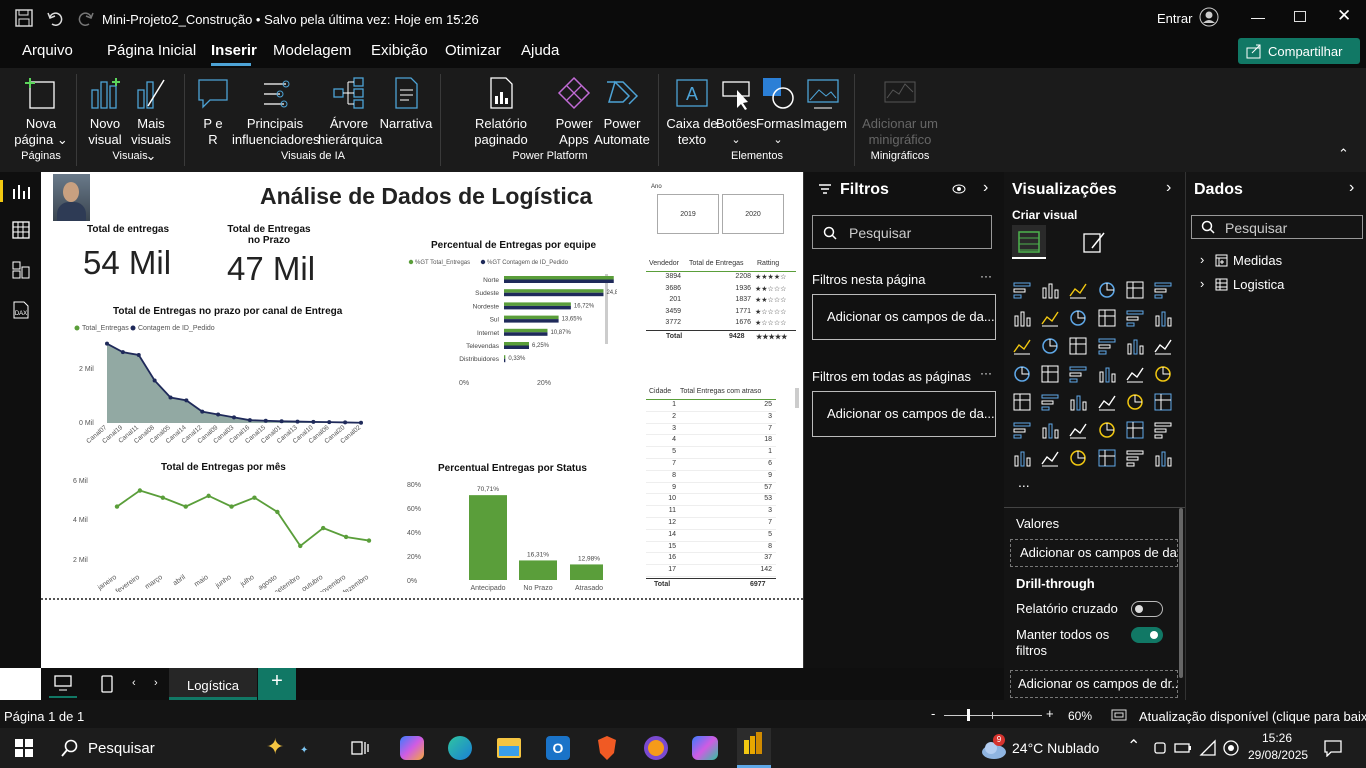 The image size is (1366, 768). Describe the element at coordinates (1183, 748) in the screenshot. I see `battery-icon` at that location.